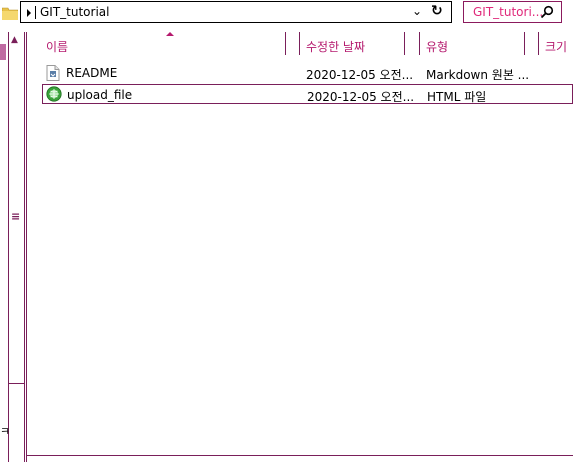 The height and width of the screenshot is (462, 573). I want to click on nav-selection-marker, so click(3, 52).